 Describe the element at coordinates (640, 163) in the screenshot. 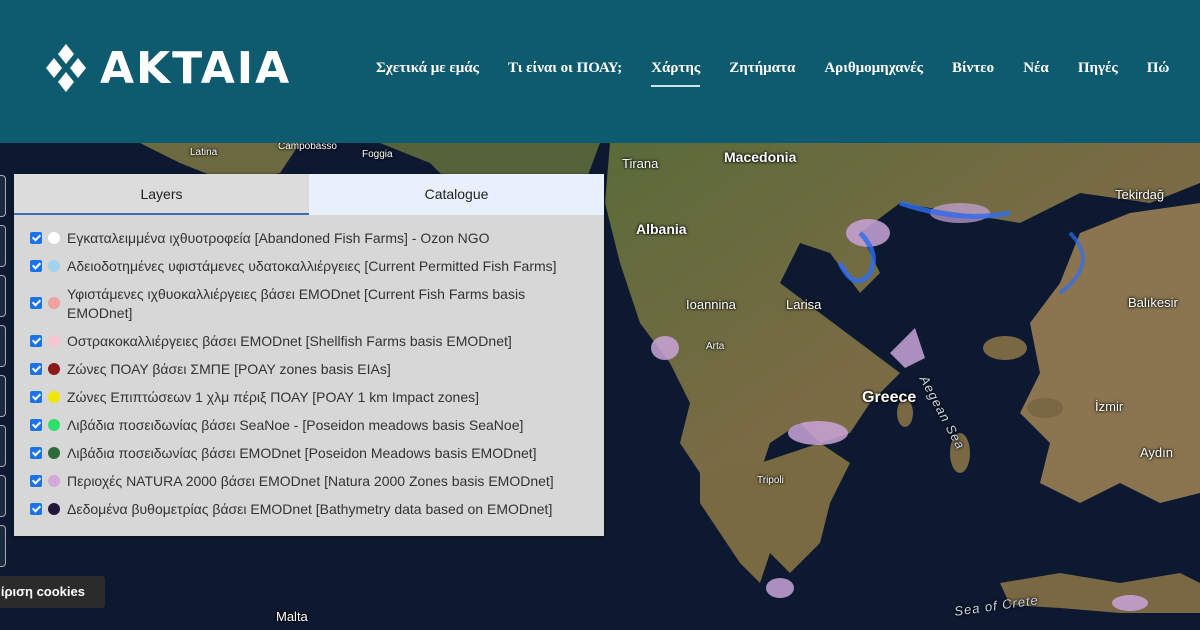

I see `map-label-tirana: Tirana` at that location.